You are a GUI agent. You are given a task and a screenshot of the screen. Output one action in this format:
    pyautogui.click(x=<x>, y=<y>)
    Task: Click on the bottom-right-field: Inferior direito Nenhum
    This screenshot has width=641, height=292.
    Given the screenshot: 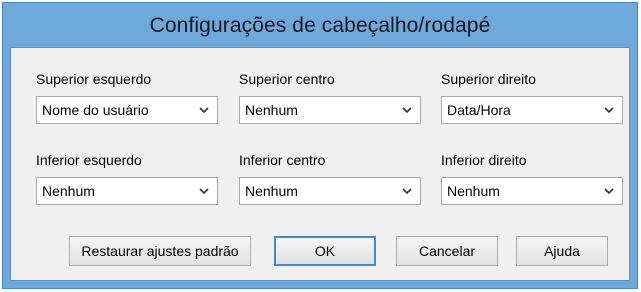 What is the action you would take?
    pyautogui.click(x=532, y=178)
    